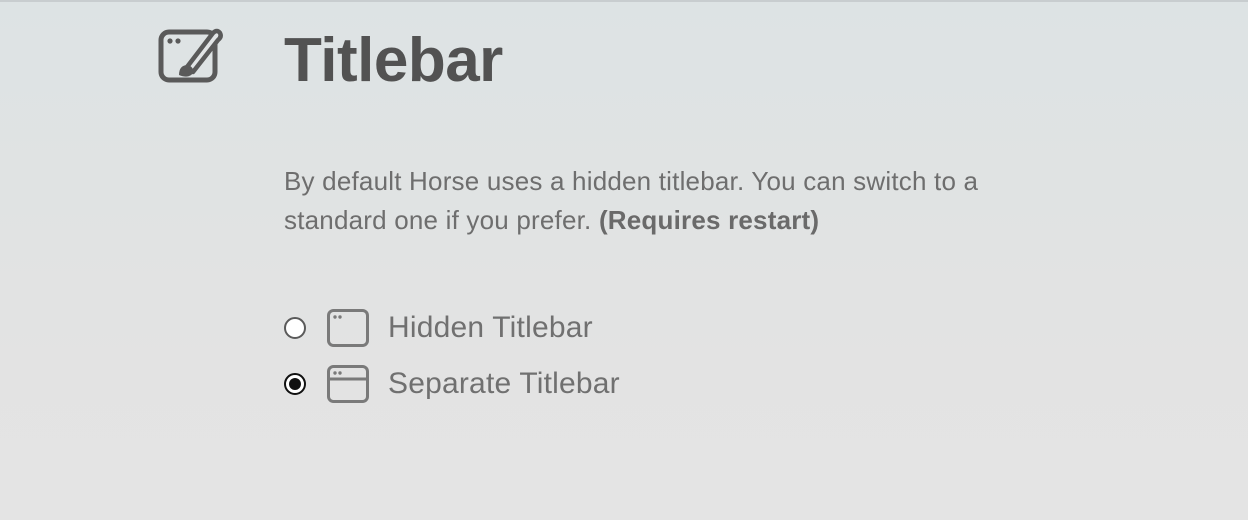 The height and width of the screenshot is (520, 1248). Describe the element at coordinates (624, 1) in the screenshot. I see `top-divider` at that location.